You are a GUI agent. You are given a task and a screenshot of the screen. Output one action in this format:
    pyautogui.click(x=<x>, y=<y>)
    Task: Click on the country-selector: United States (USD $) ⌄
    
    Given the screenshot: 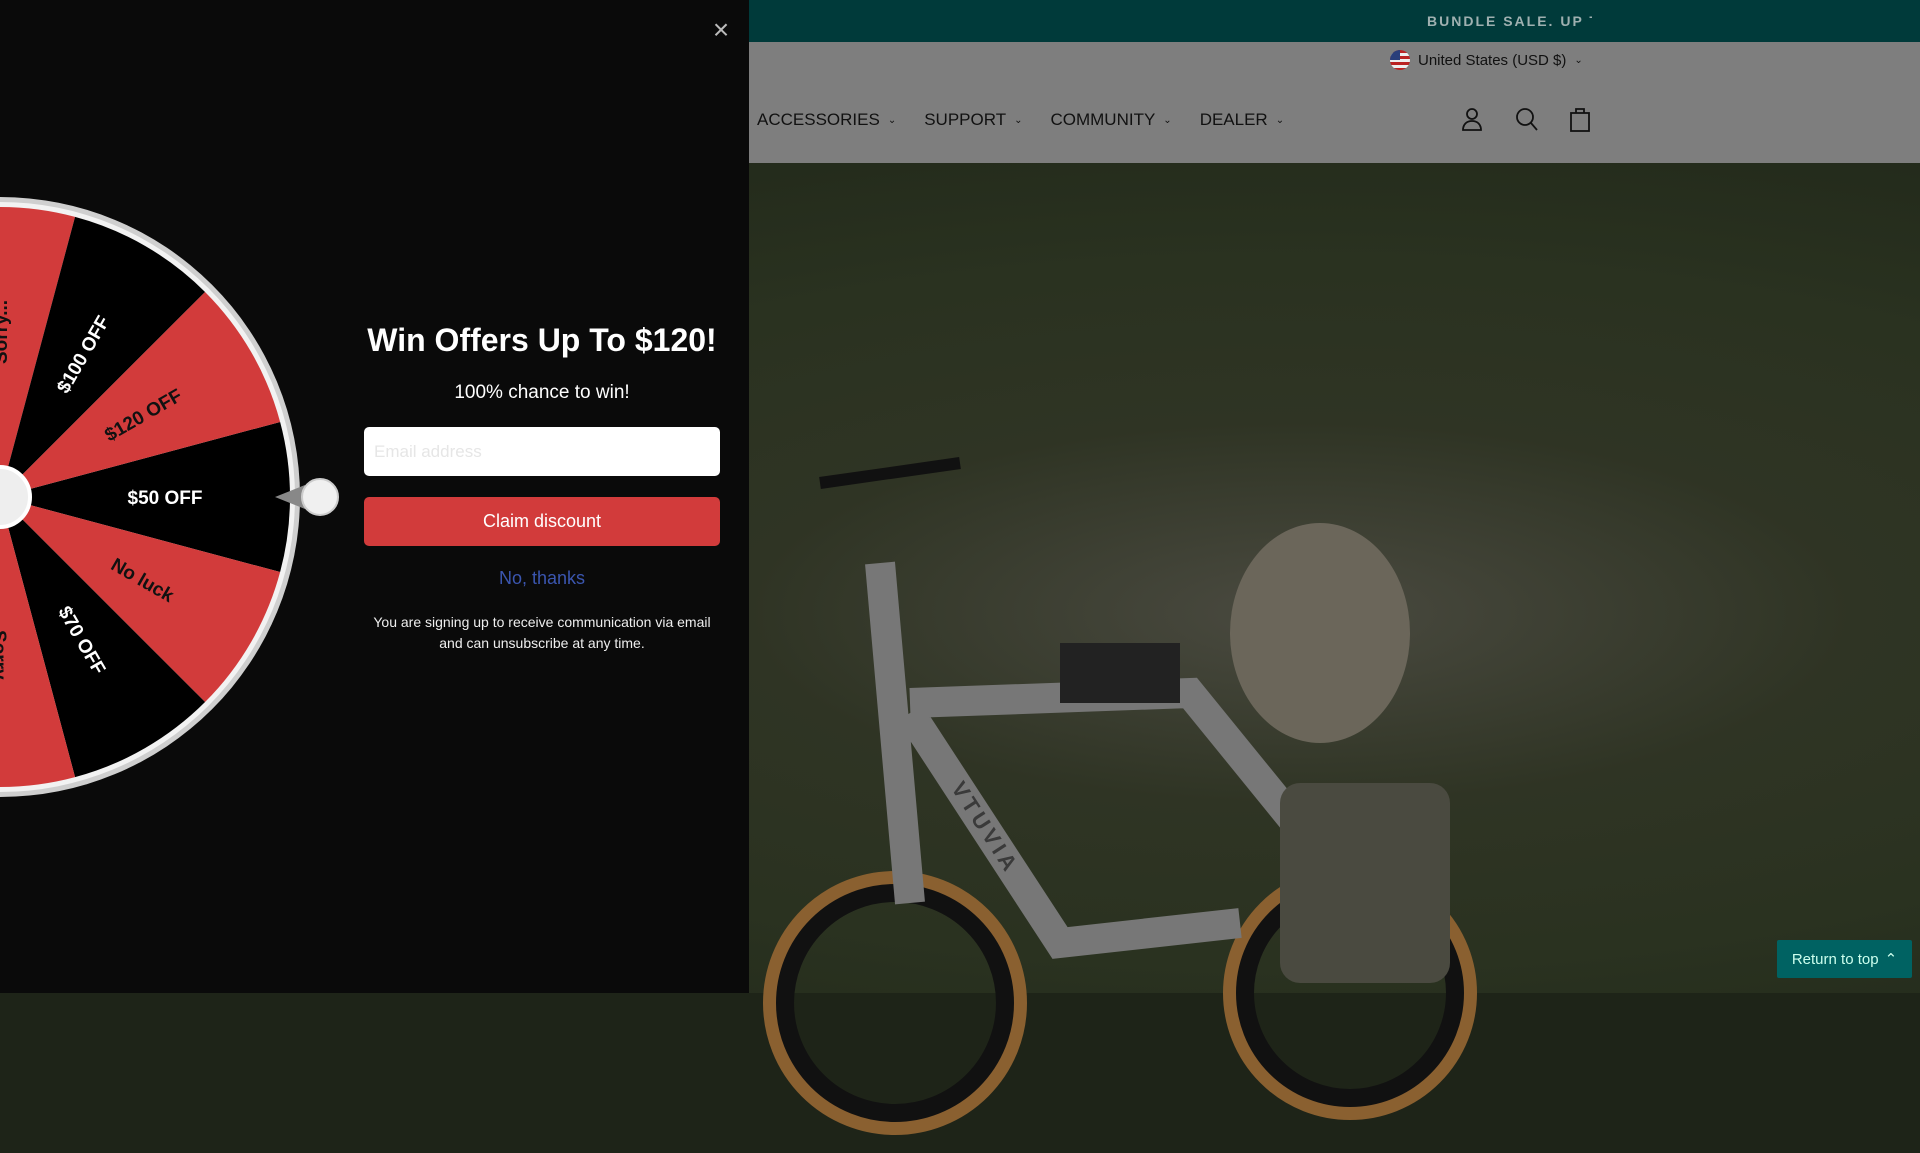 What is the action you would take?
    pyautogui.click(x=1486, y=60)
    